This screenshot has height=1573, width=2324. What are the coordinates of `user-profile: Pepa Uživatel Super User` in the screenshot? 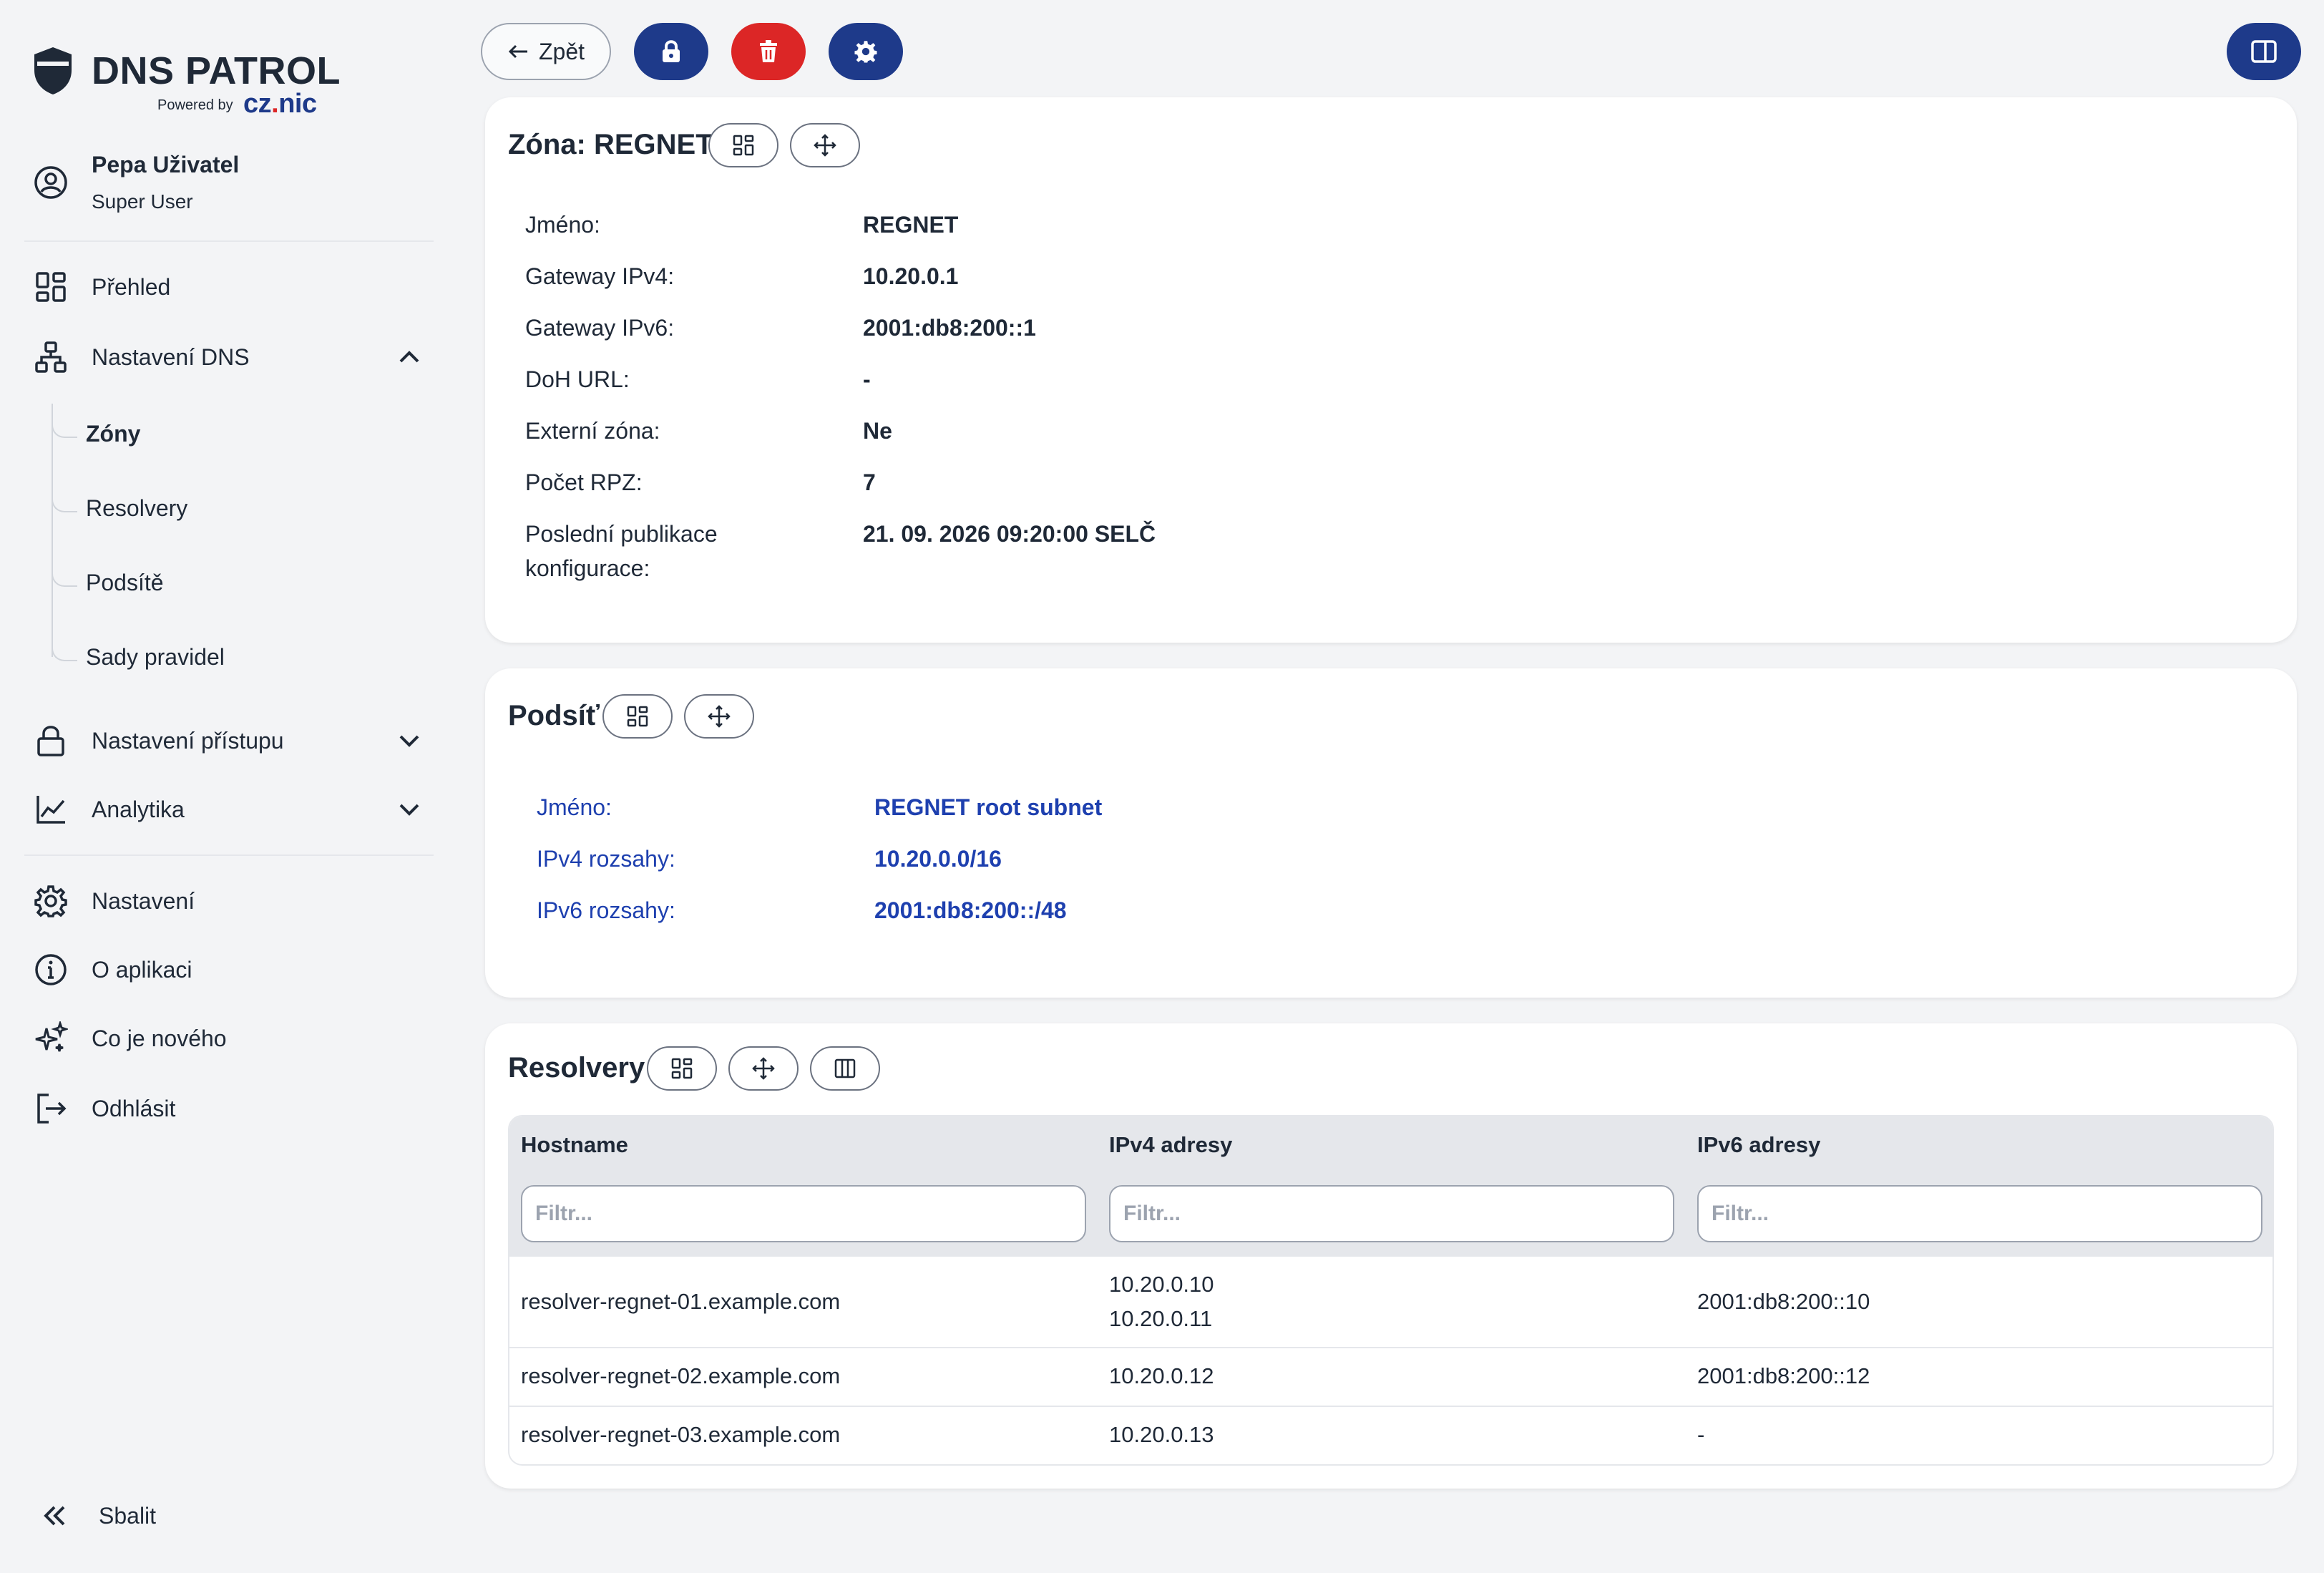 It's located at (234, 186).